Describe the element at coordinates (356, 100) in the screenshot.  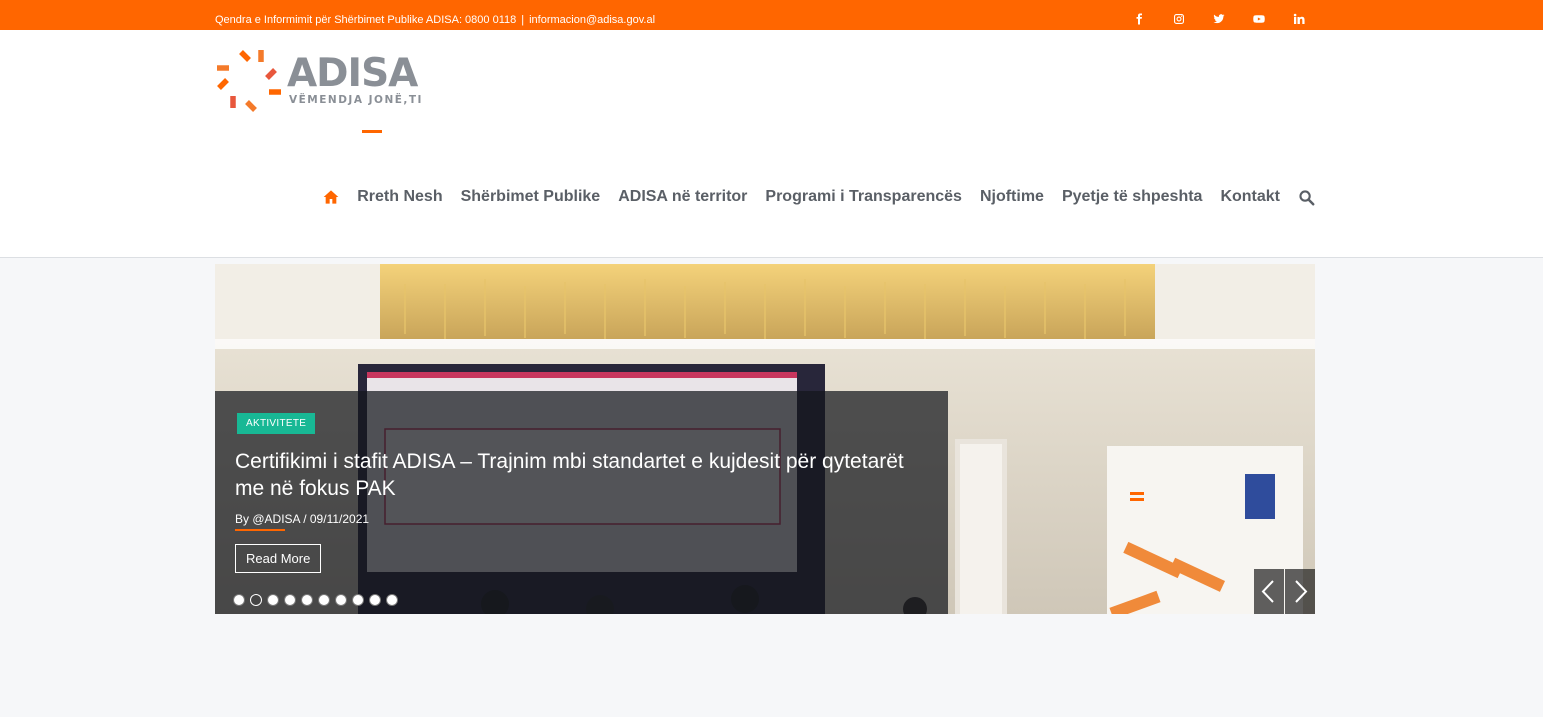
I see `logo-tagline: VËMENDJA JONË,TI` at that location.